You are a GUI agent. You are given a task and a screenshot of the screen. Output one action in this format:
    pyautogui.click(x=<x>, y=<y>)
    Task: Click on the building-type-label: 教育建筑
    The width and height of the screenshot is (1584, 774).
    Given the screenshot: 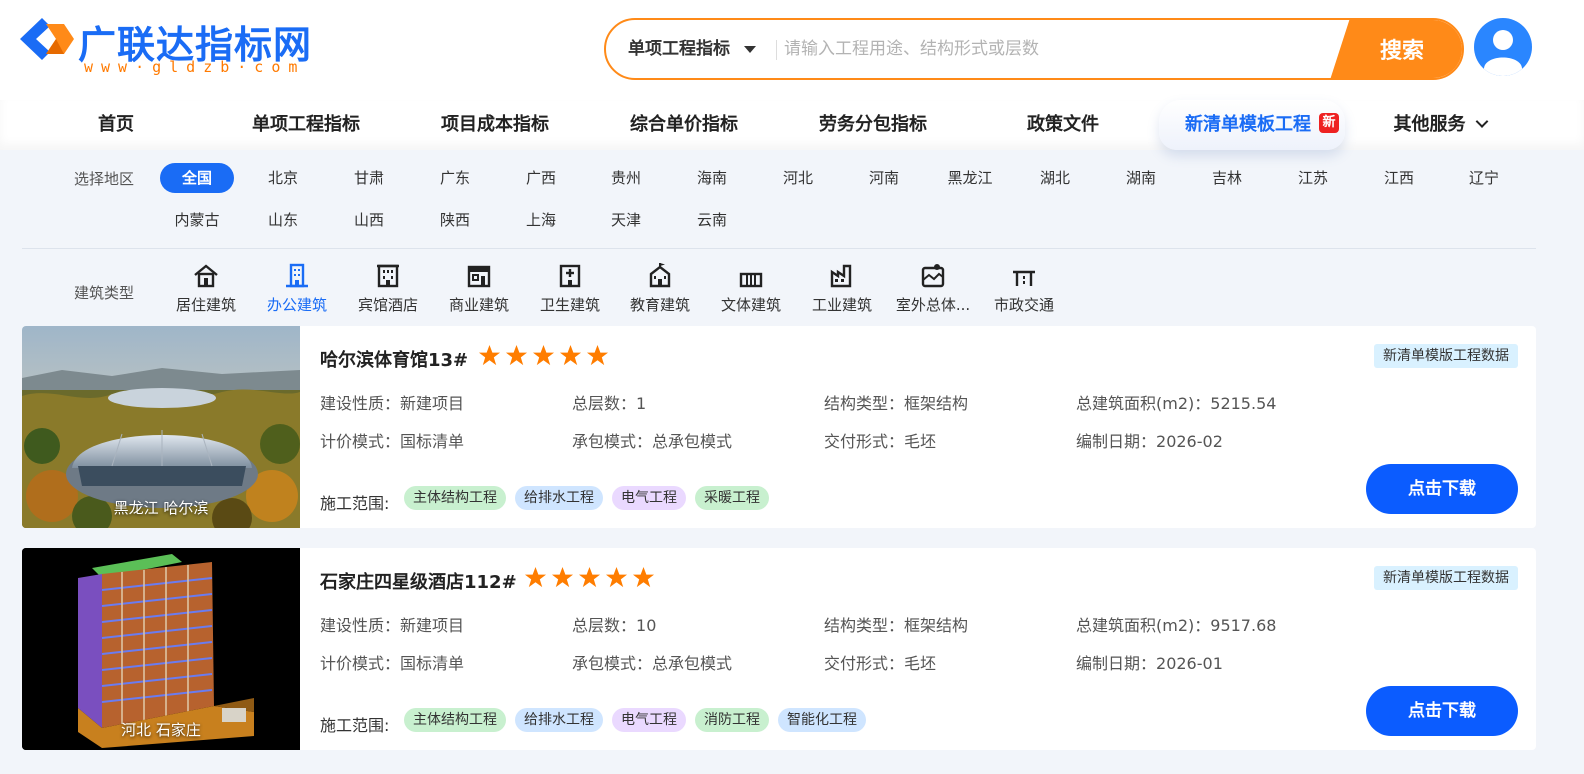 What is the action you would take?
    pyautogui.click(x=659, y=305)
    